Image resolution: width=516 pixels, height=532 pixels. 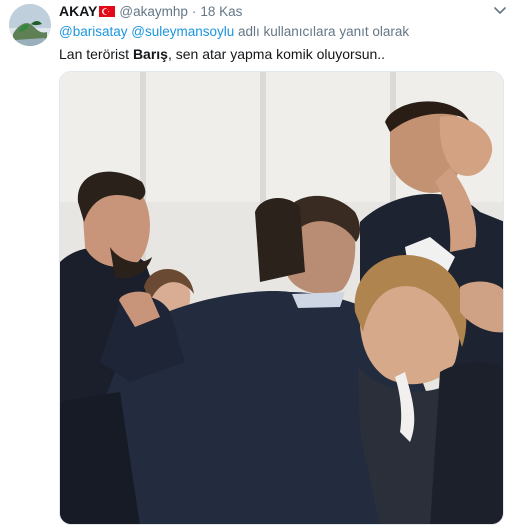 I want to click on tweet-text-before: Lan terörist, so click(x=96, y=54).